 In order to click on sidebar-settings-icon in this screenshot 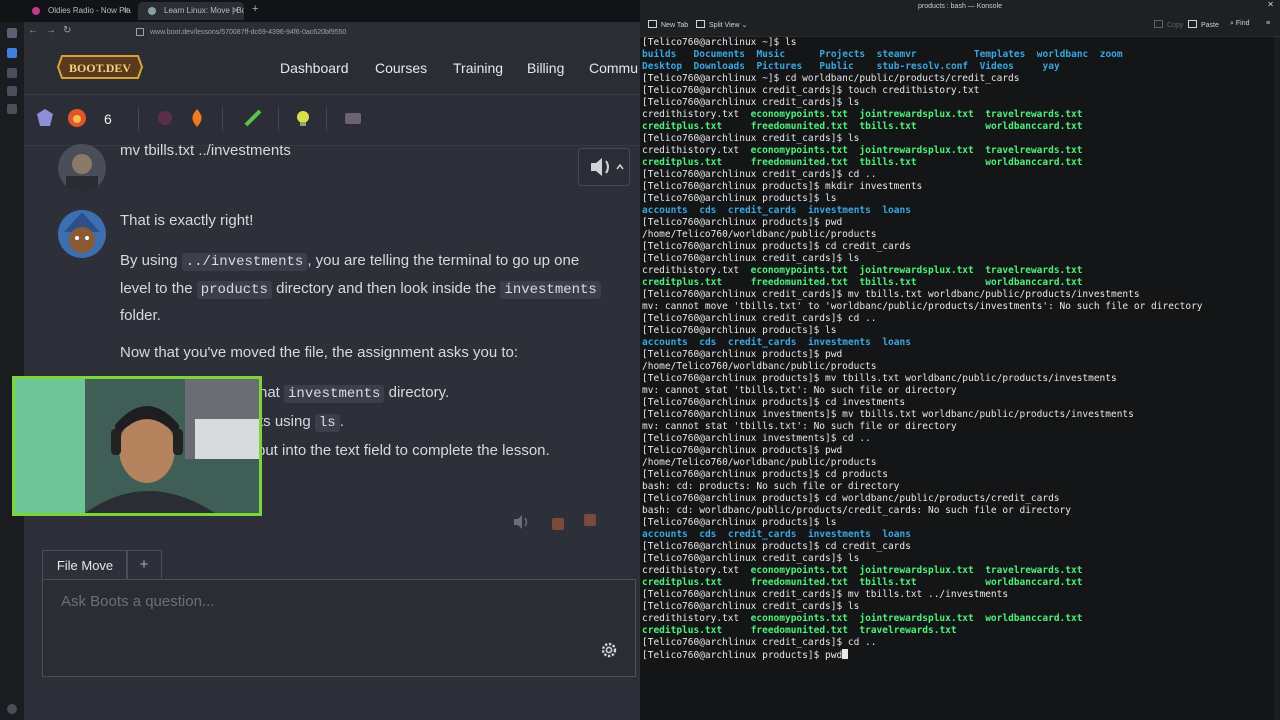, I will do `click(12, 709)`.